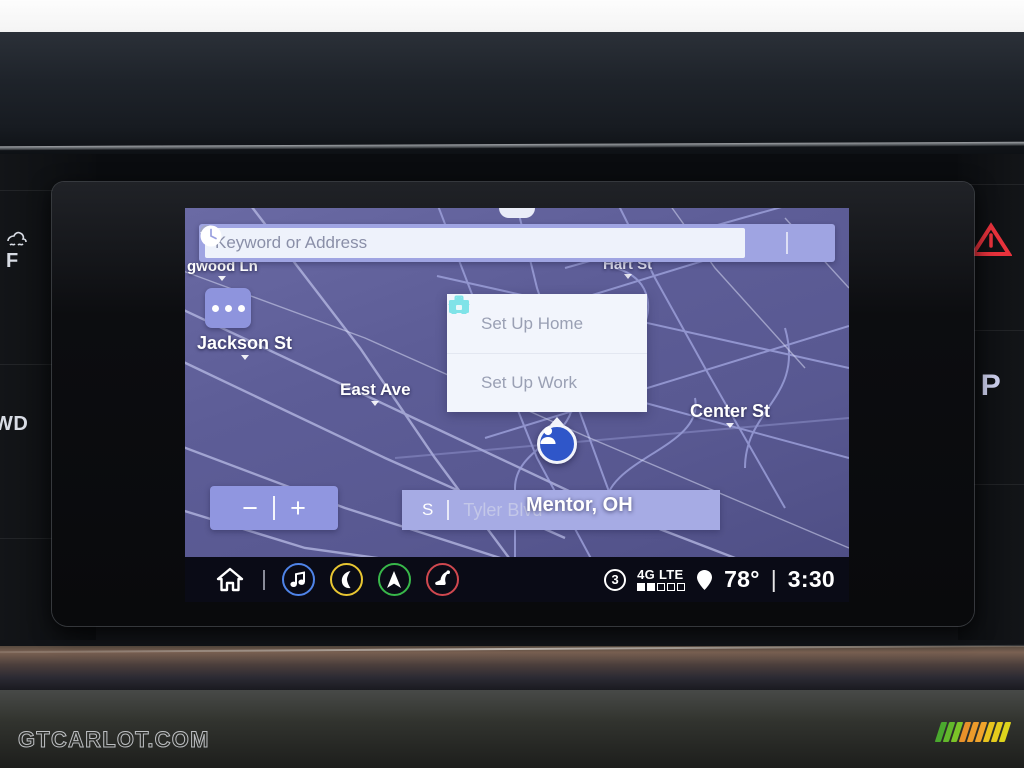 This screenshot has height=768, width=1024. I want to click on site-watermark: GTCARLOT.COM, so click(114, 740).